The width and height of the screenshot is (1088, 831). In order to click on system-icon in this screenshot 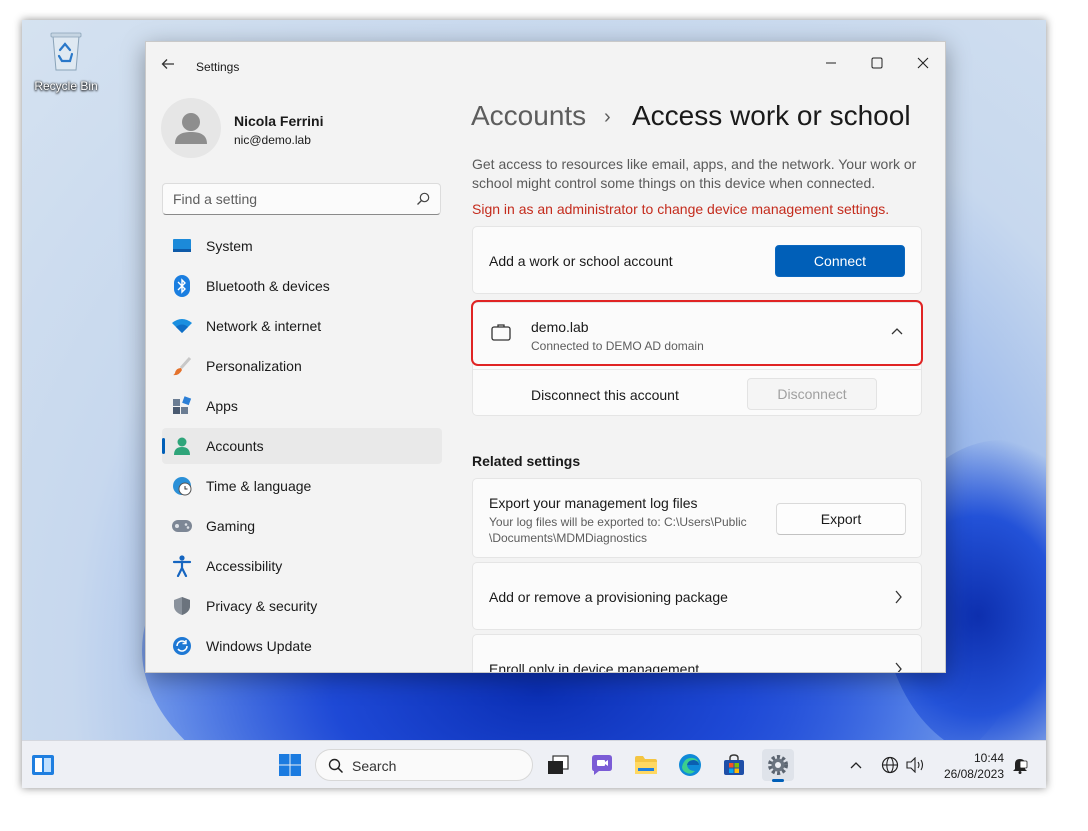, I will do `click(182, 246)`.